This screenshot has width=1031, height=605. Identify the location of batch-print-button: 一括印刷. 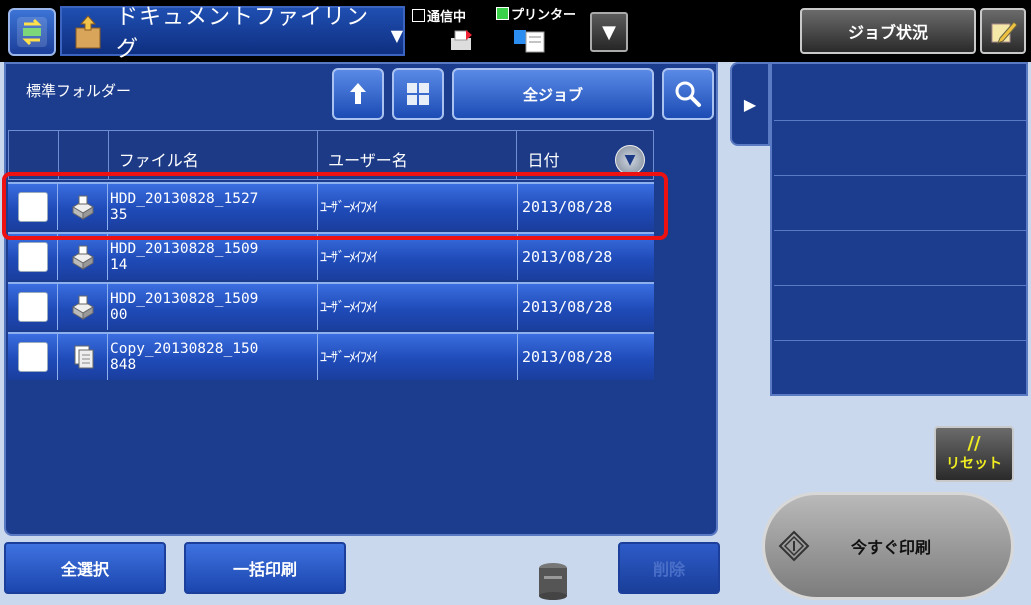
(265, 568).